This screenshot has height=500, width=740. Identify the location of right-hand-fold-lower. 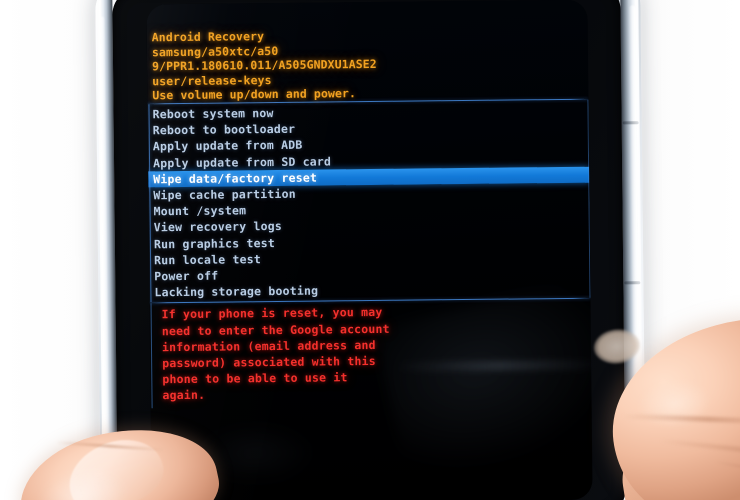
(699, 449).